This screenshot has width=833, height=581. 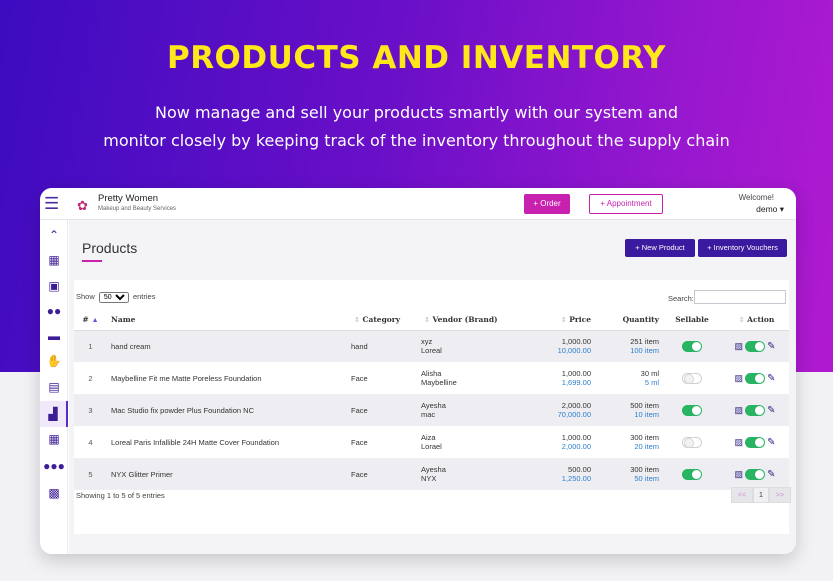 I want to click on pagination: << 1 >>, so click(x=761, y=495).